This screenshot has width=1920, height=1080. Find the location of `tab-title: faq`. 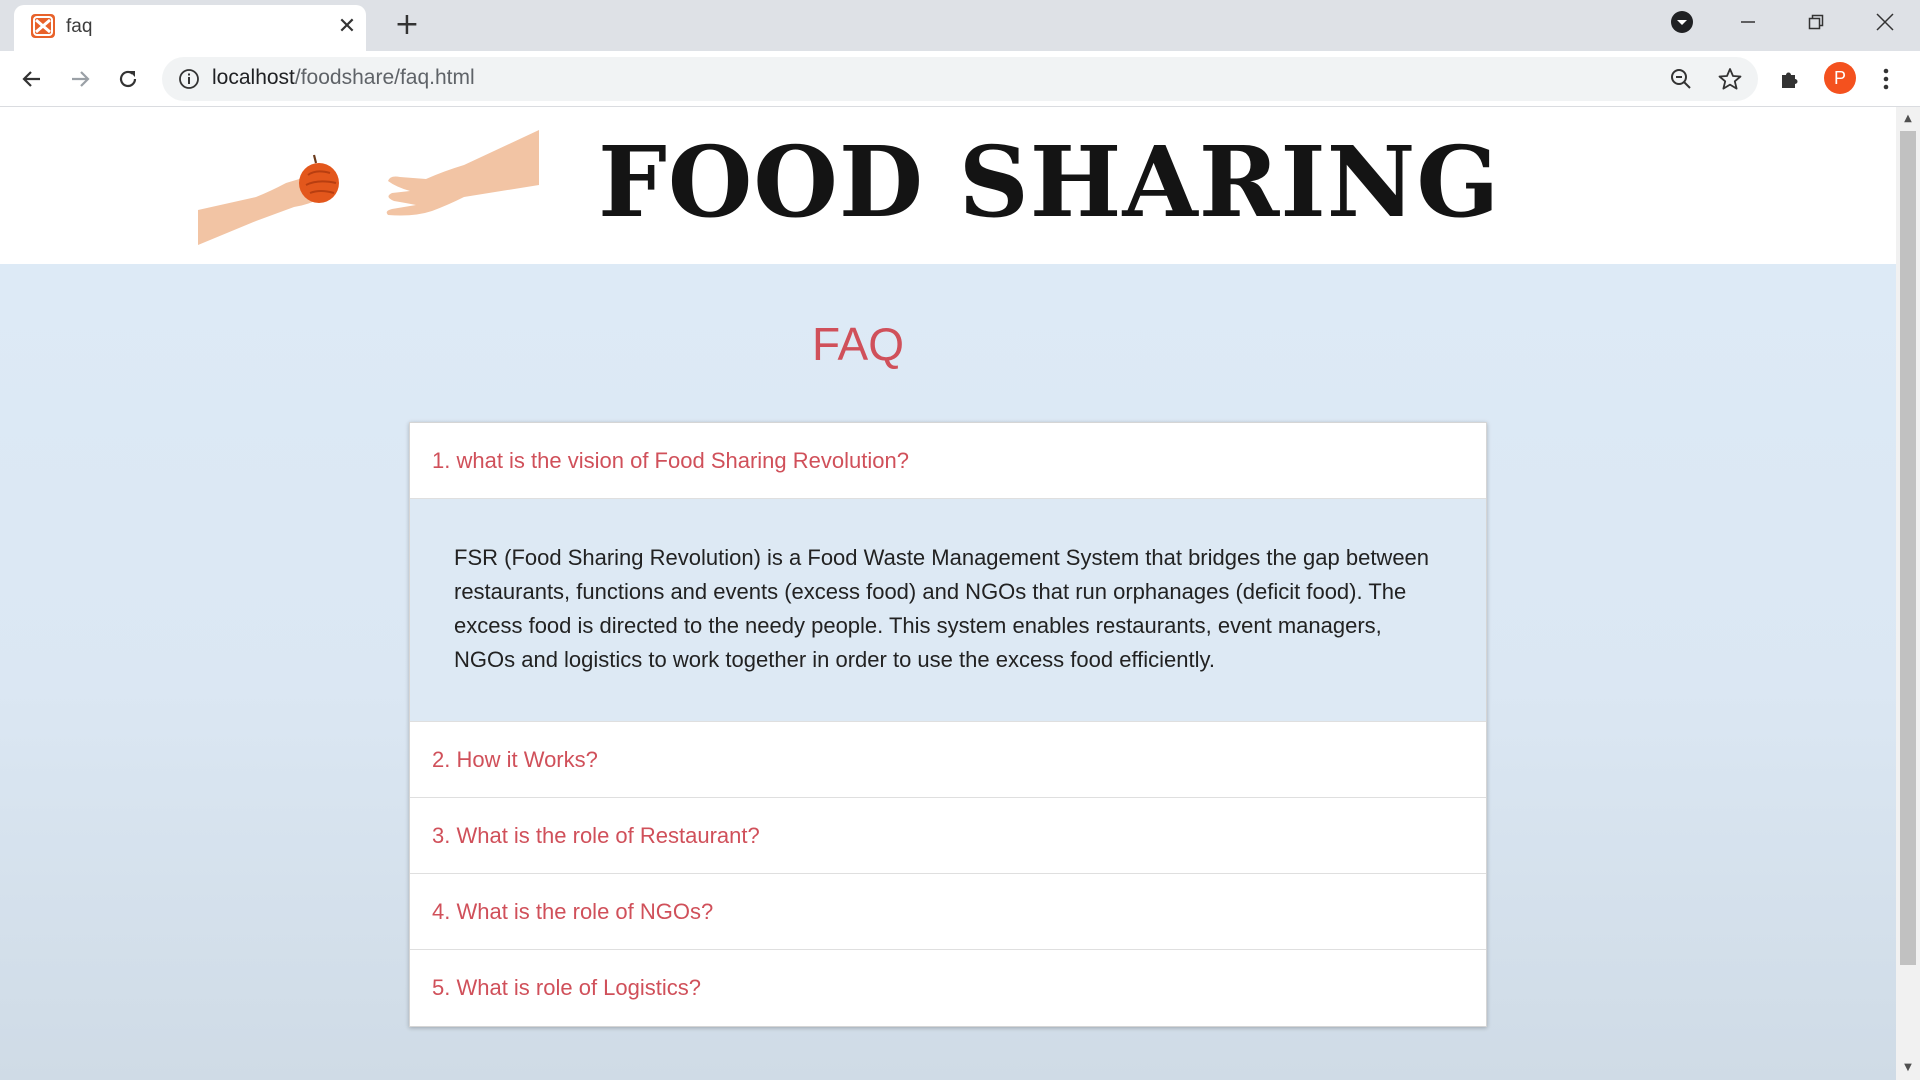

tab-title: faq is located at coordinates (79, 26).